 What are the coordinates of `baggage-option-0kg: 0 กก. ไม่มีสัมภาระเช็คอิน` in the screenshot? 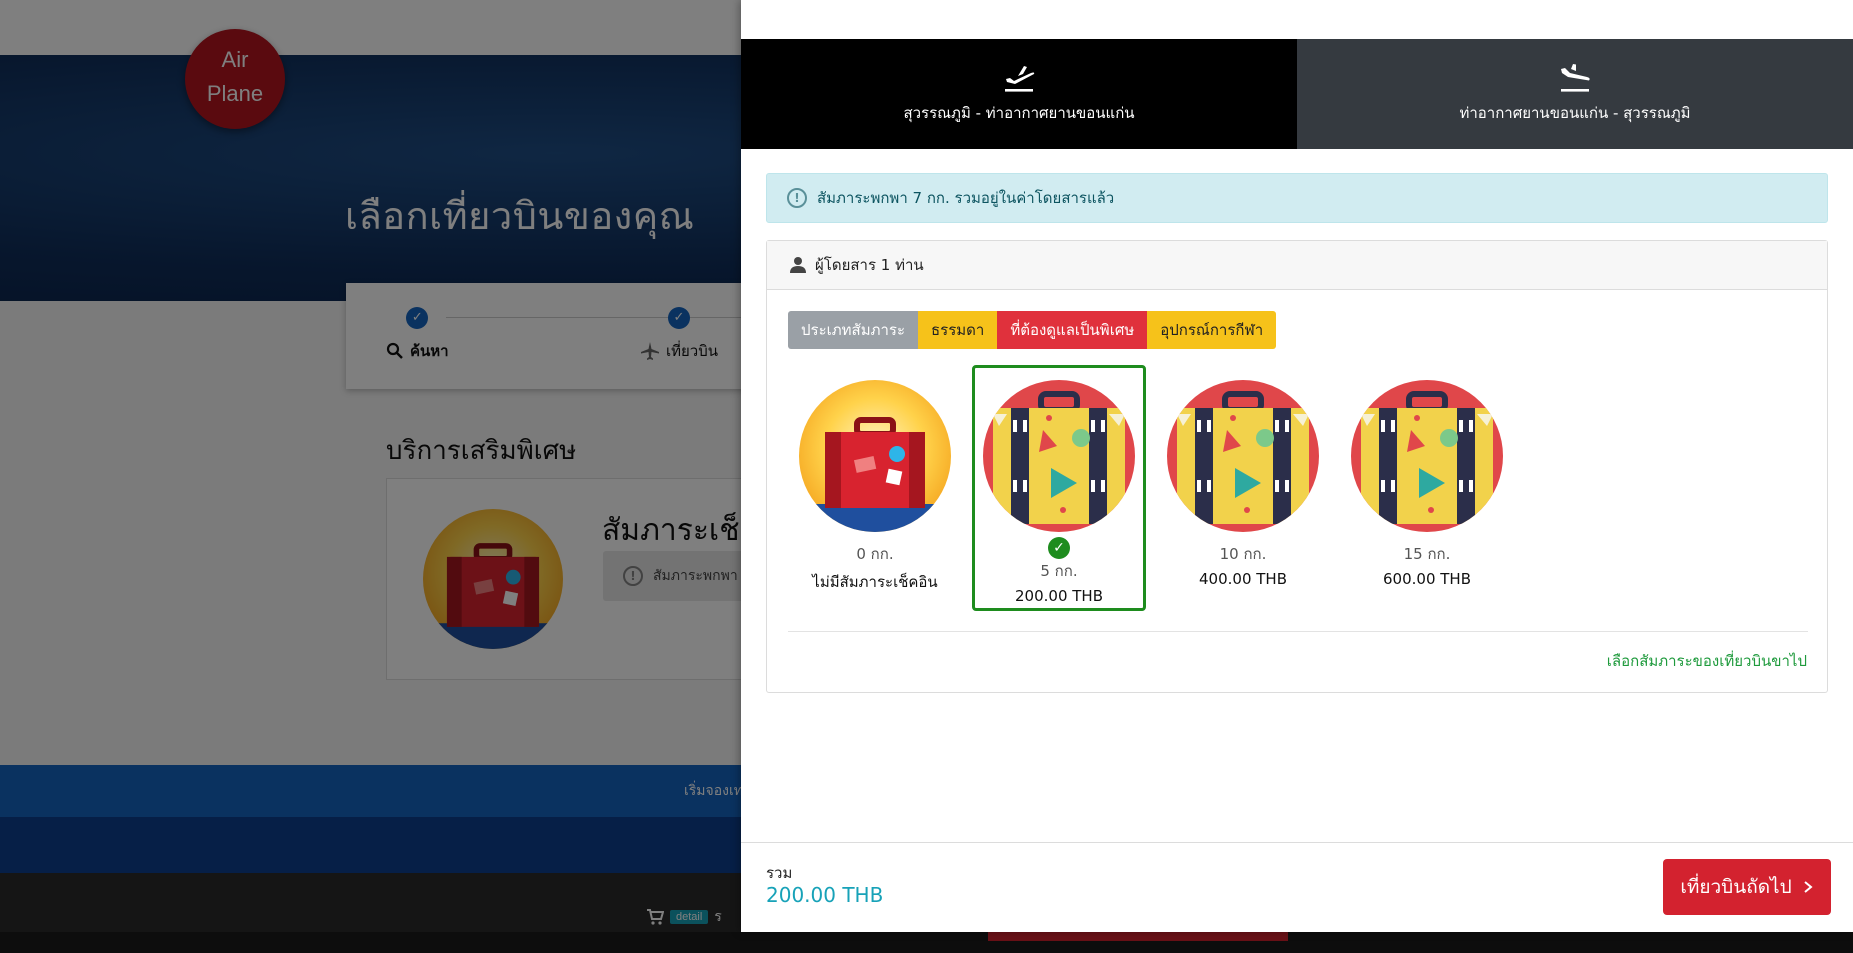 It's located at (875, 488).